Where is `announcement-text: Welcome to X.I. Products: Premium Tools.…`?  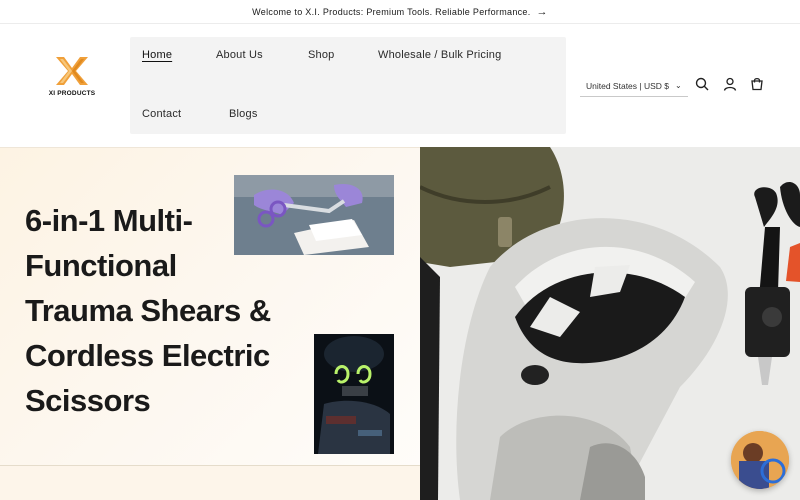 announcement-text: Welcome to X.I. Products: Premium Tools.… is located at coordinates (391, 11).